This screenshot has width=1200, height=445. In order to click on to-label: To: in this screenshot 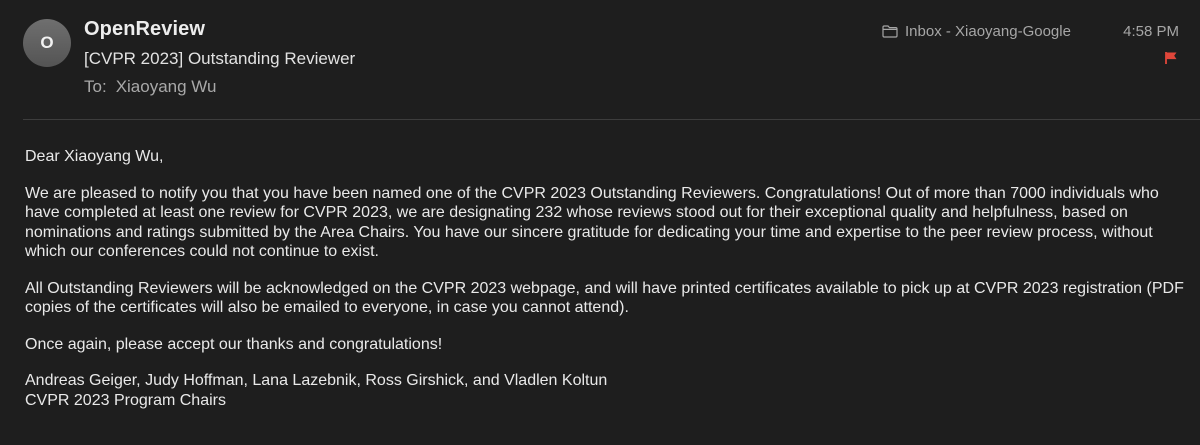, I will do `click(95, 86)`.